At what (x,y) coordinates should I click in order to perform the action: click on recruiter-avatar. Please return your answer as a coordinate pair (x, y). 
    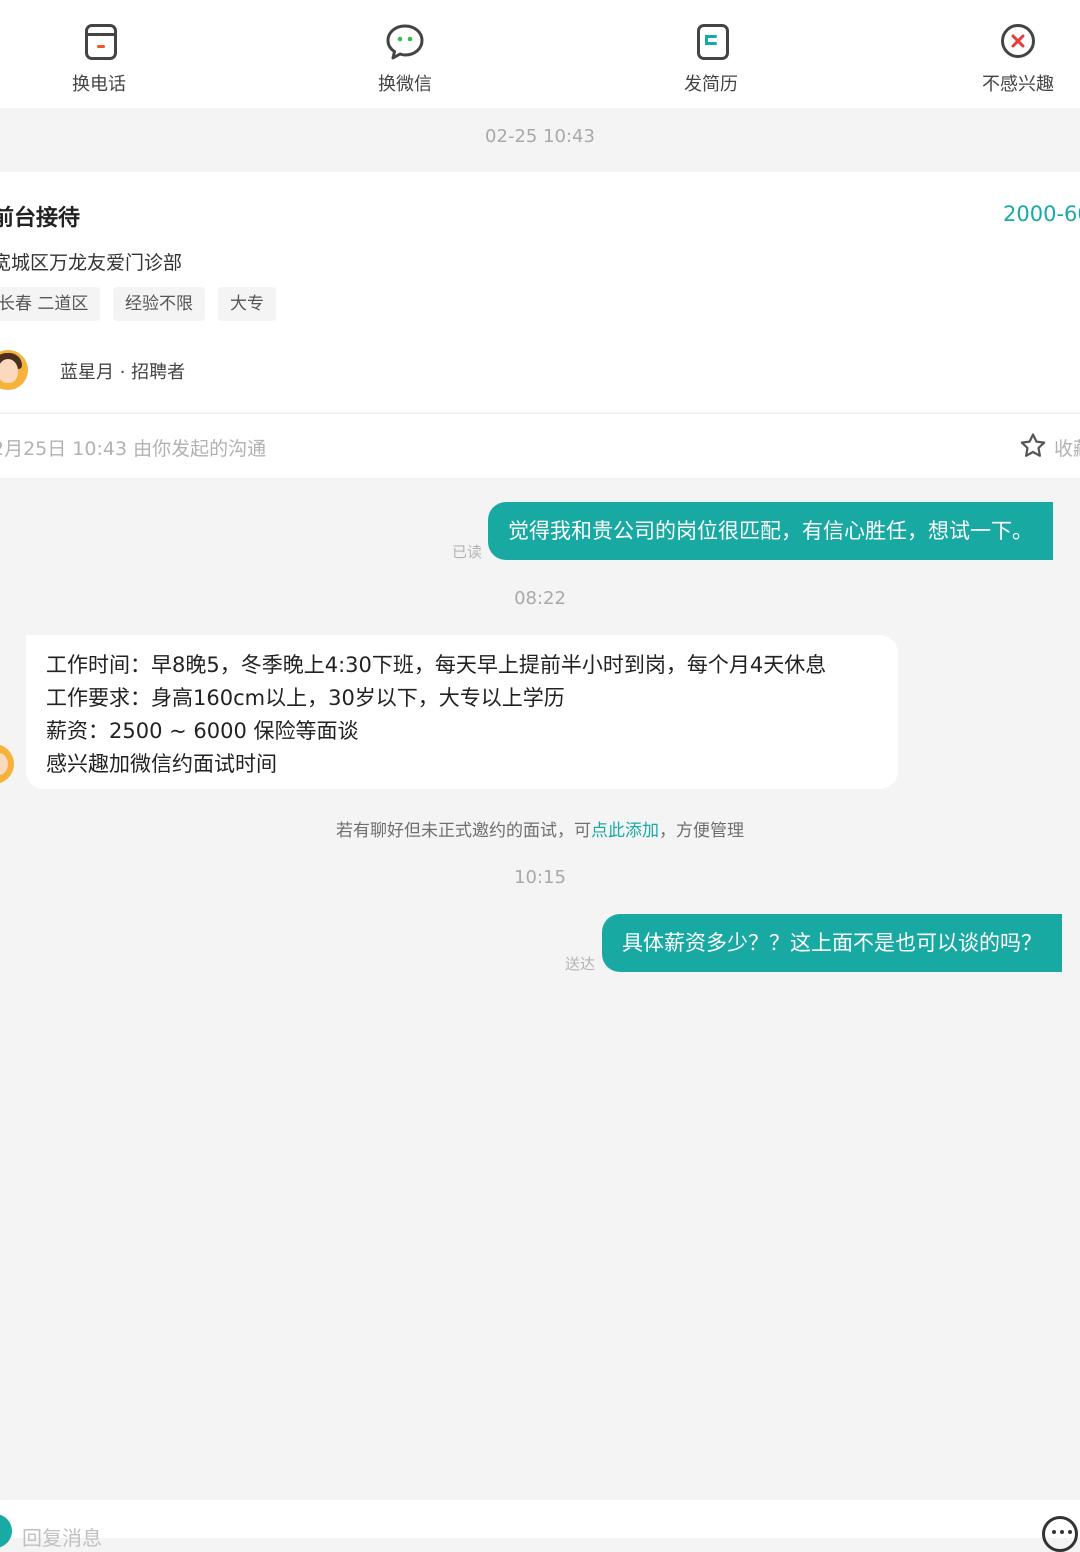
    Looking at the image, I should click on (14, 370).